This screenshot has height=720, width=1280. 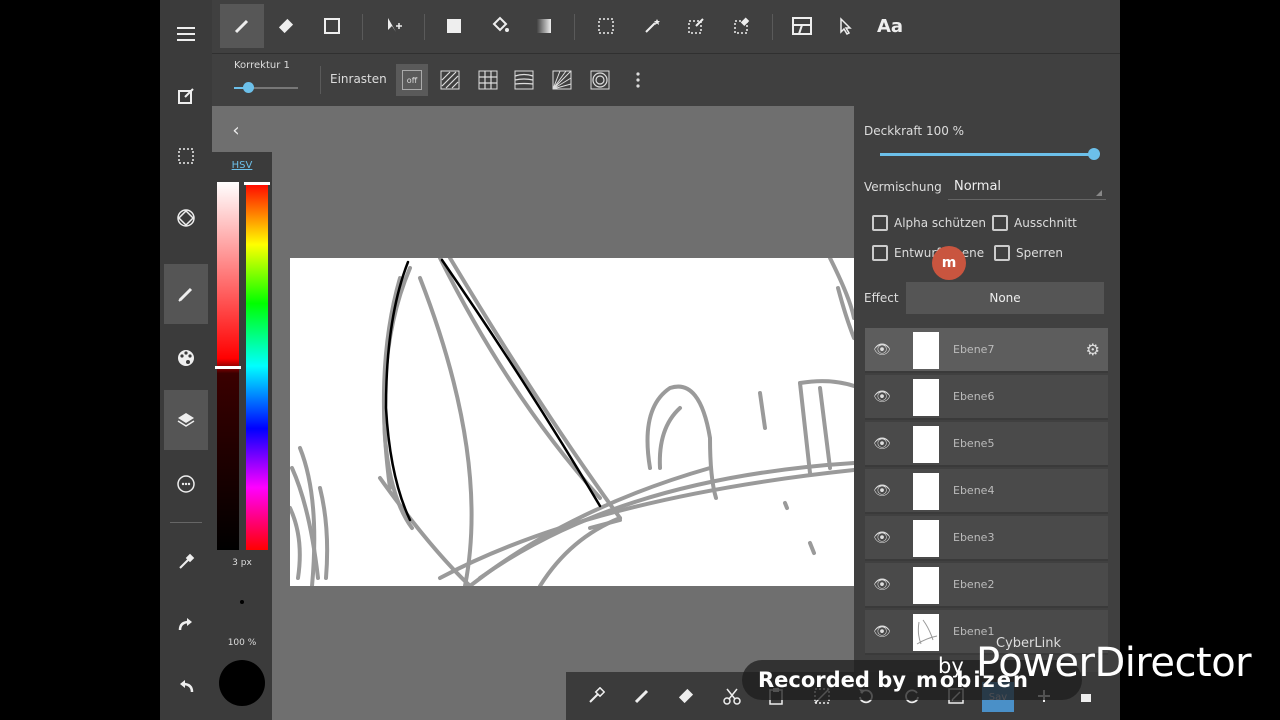 I want to click on gear-icon: ⚙, so click(x=1093, y=349).